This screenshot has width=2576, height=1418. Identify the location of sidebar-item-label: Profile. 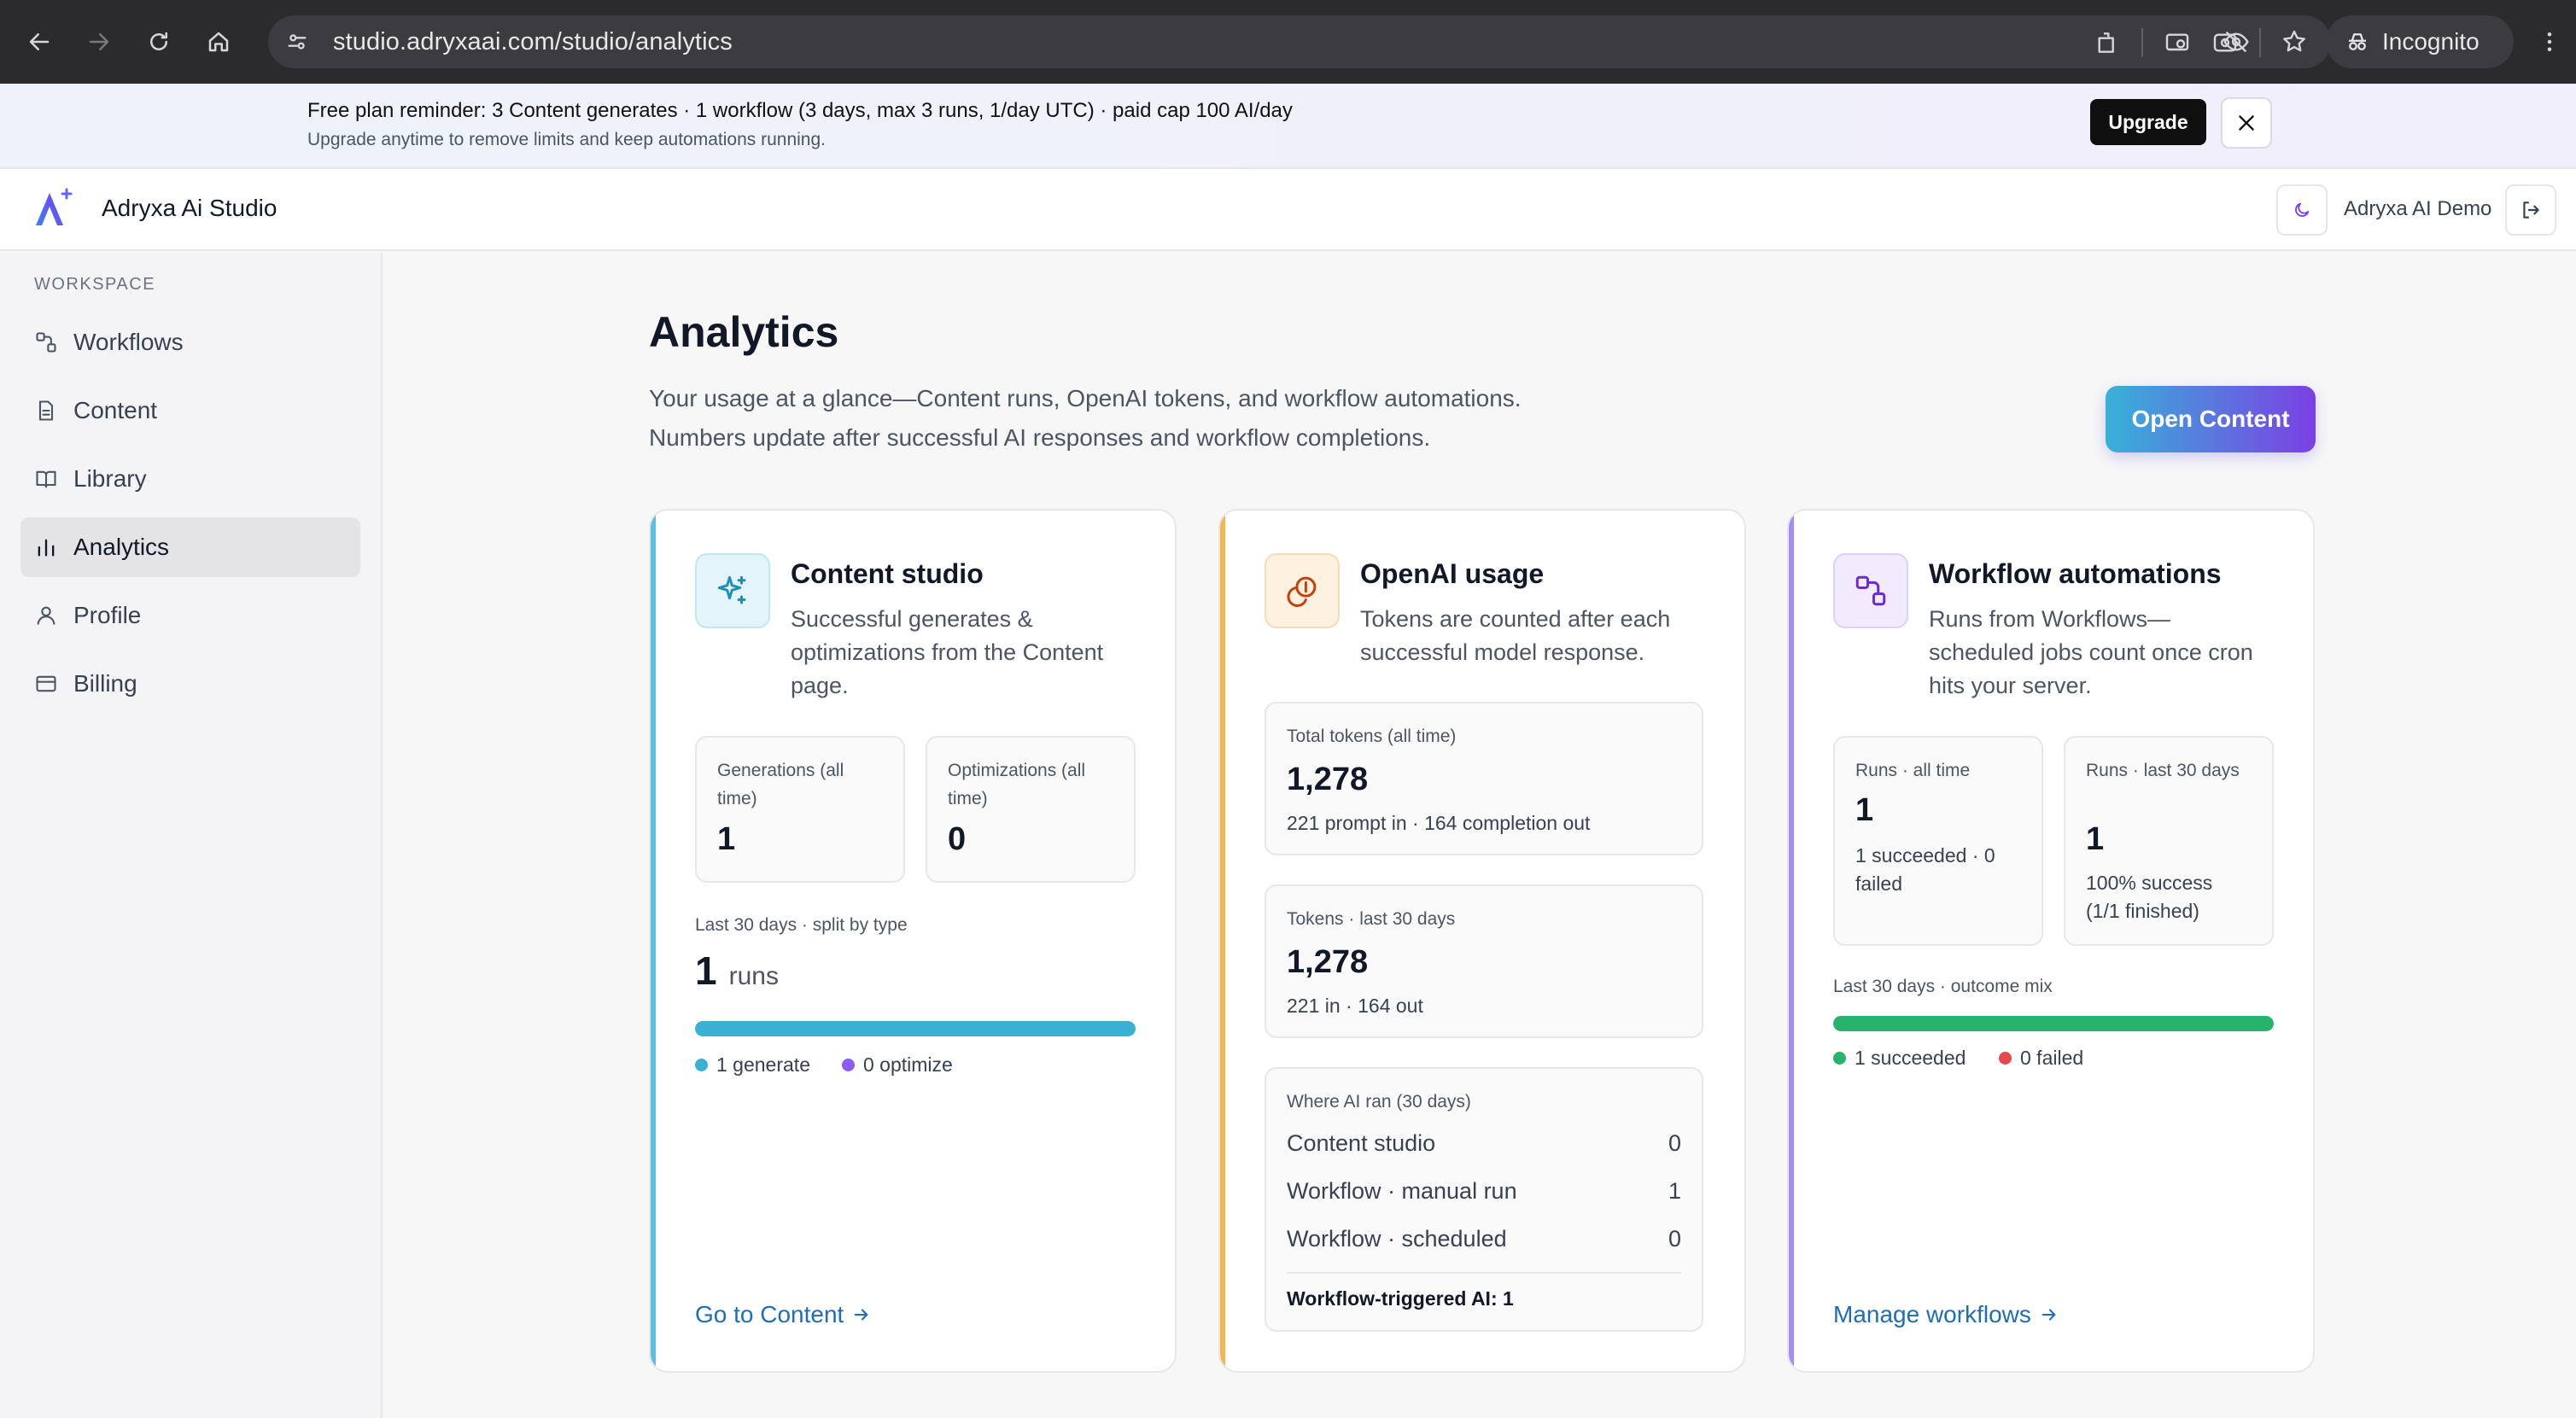
(107, 615).